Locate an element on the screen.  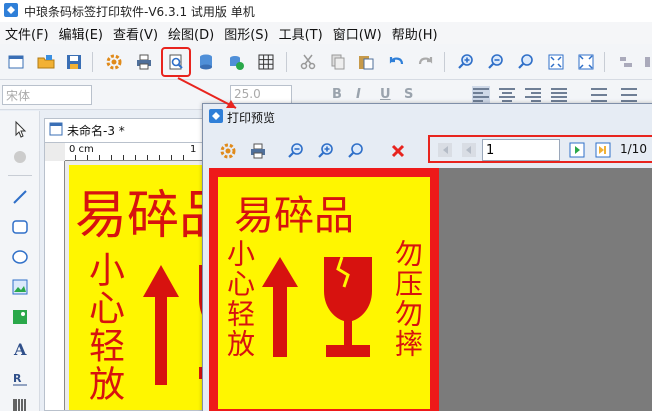
svg-text: A is located at coordinates (20, 349).